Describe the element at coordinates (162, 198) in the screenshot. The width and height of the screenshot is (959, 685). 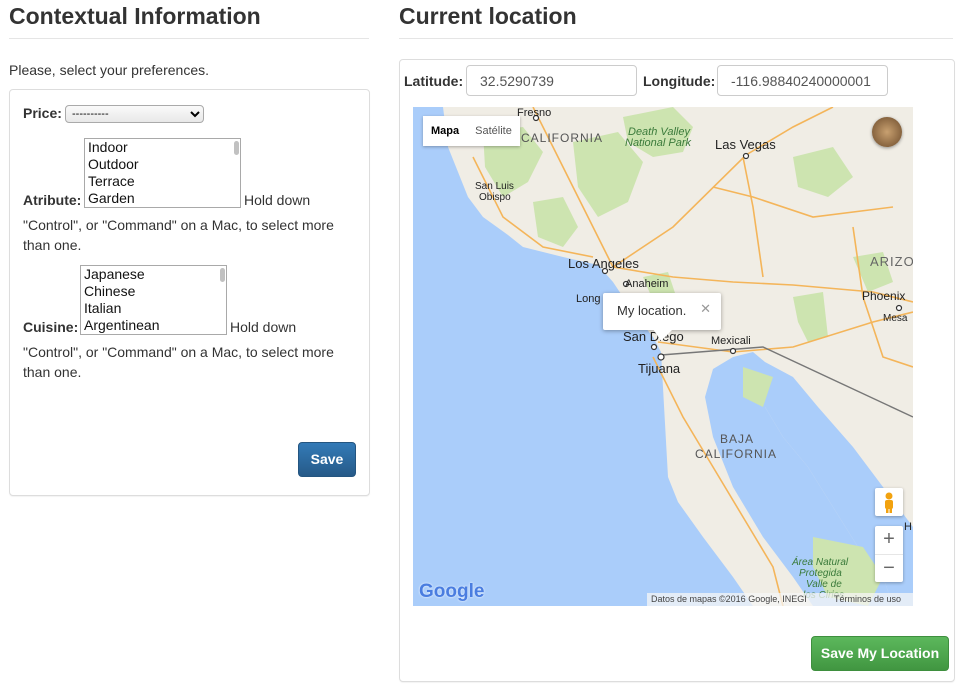
I see `list-item: Garden` at that location.